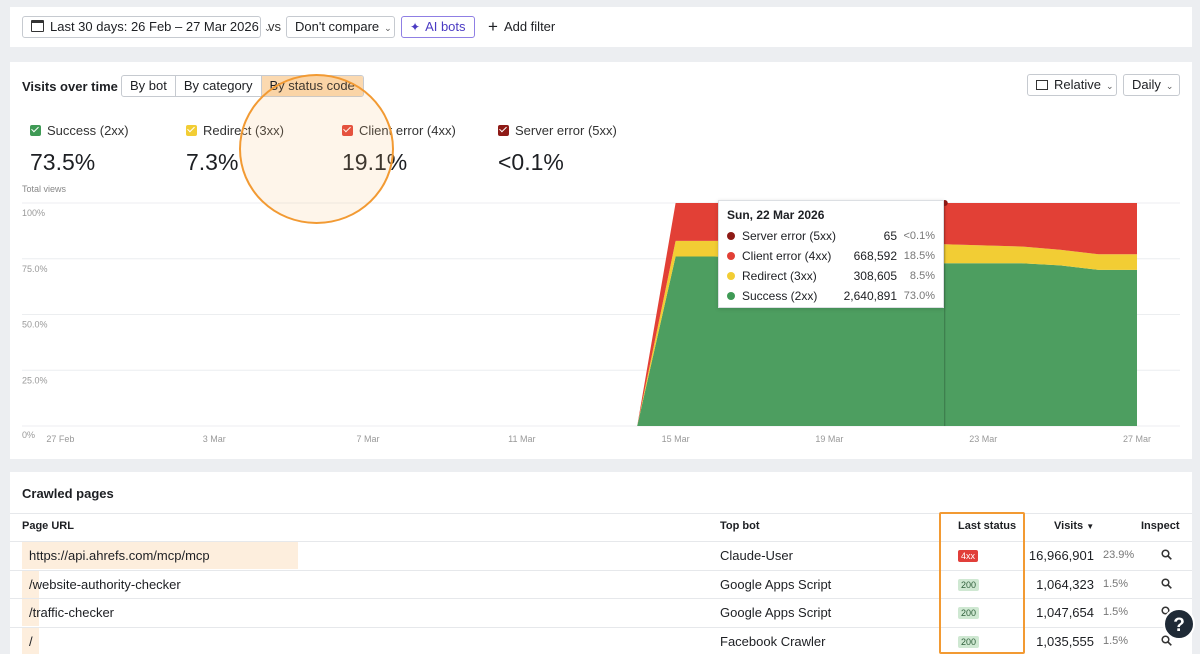 This screenshot has width=1200, height=654. What do you see at coordinates (48, 526) in the screenshot?
I see `column-header-page-url: Page URL` at bounding box center [48, 526].